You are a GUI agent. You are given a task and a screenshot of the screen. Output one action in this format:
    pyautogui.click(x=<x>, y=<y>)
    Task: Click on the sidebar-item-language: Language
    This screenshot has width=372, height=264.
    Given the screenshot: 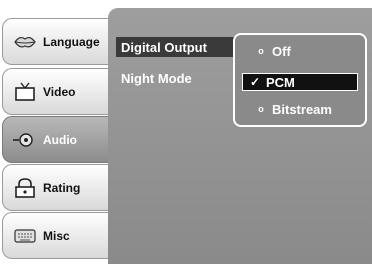 What is the action you would take?
    pyautogui.click(x=60, y=41)
    